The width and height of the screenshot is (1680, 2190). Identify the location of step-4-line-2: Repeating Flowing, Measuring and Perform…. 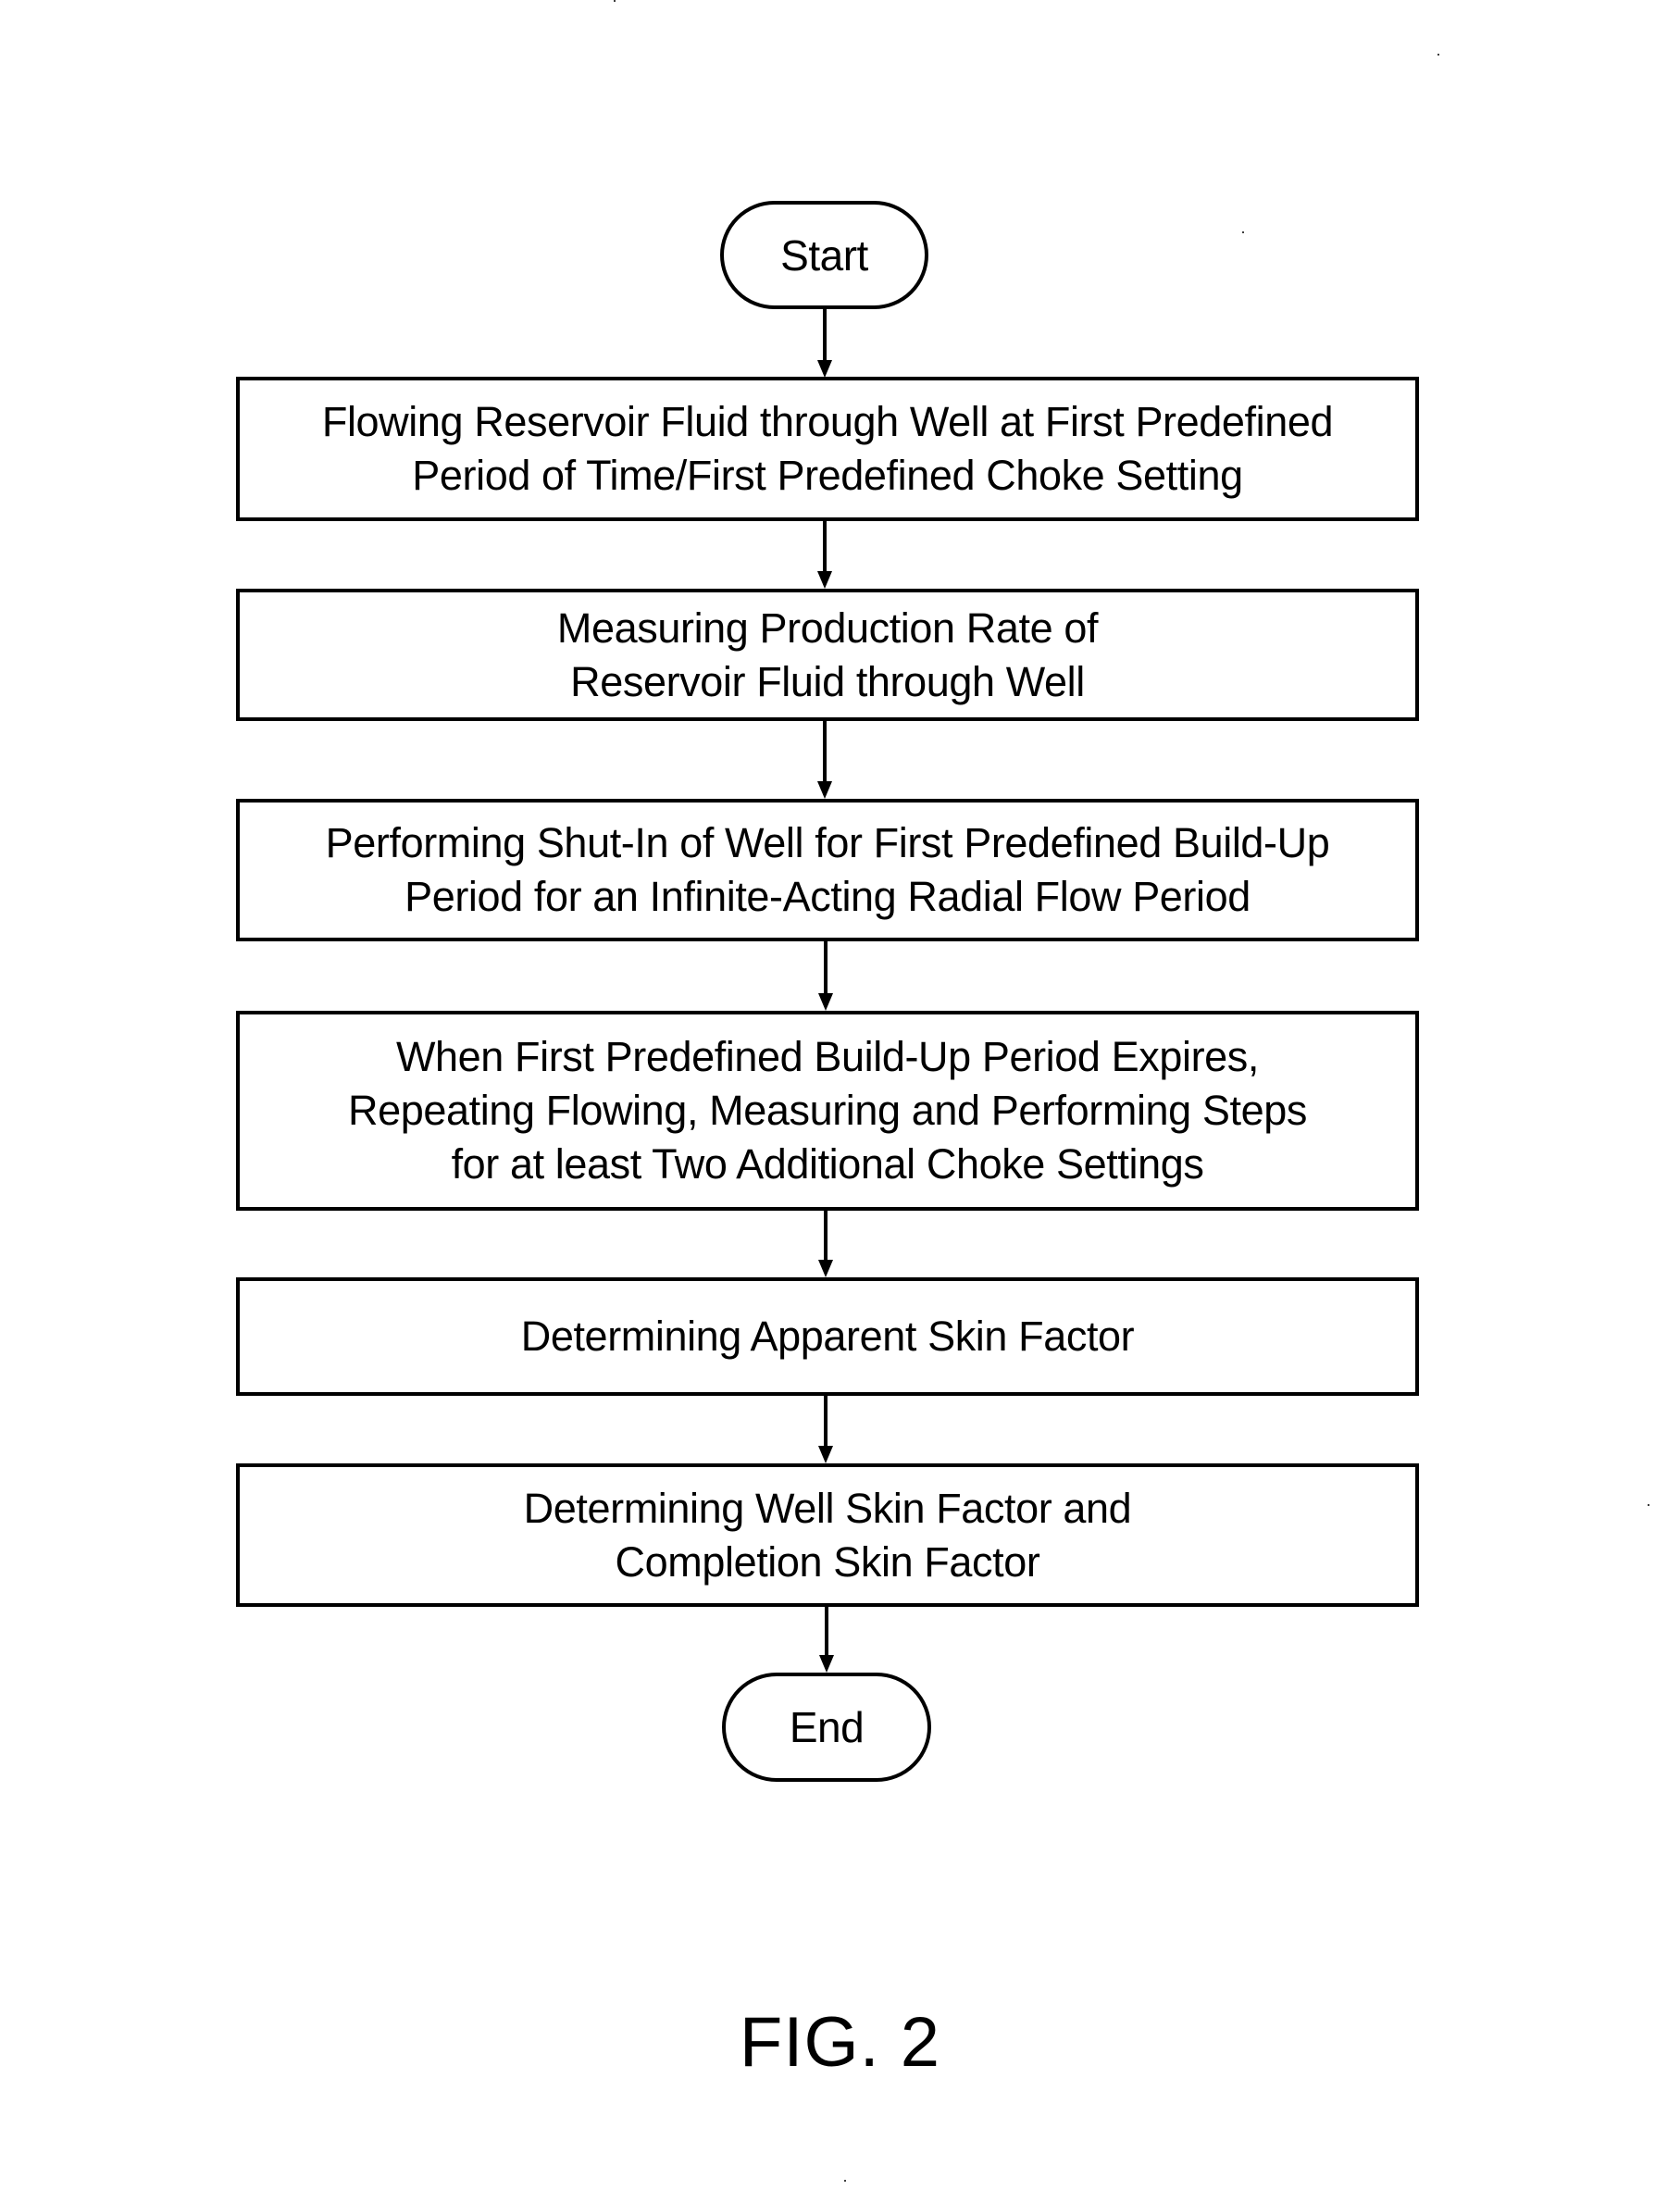
(827, 1110).